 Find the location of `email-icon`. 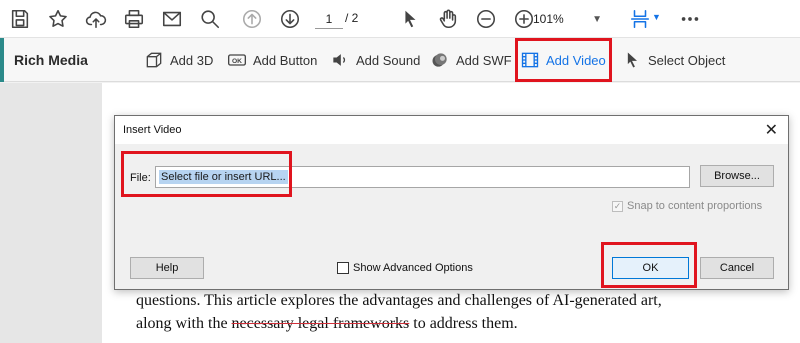

email-icon is located at coordinates (172, 19).